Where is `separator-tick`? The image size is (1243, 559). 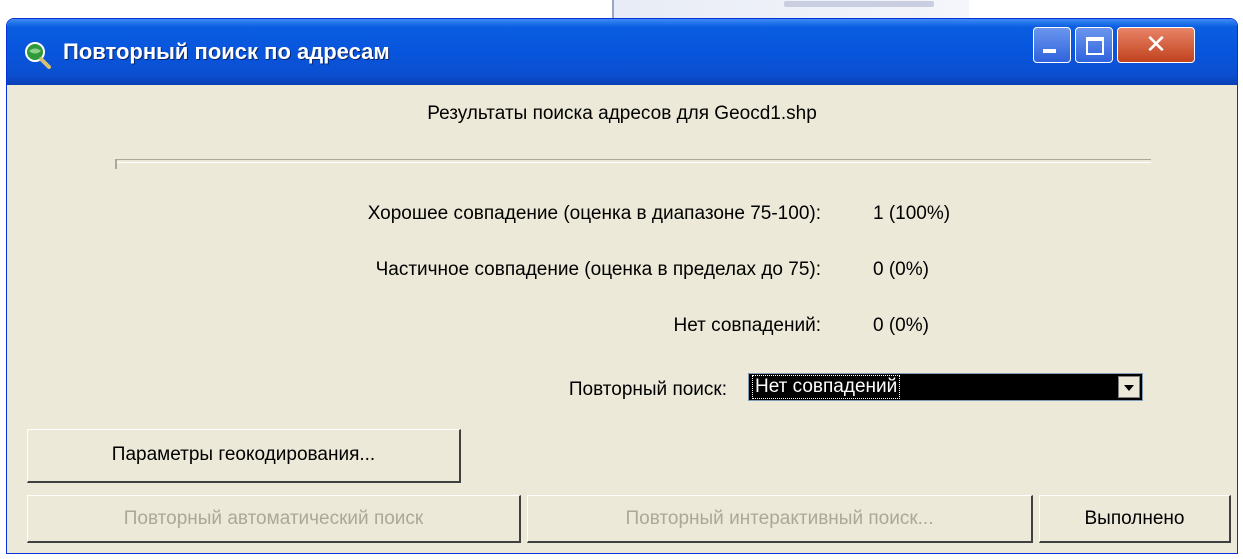 separator-tick is located at coordinates (116, 164).